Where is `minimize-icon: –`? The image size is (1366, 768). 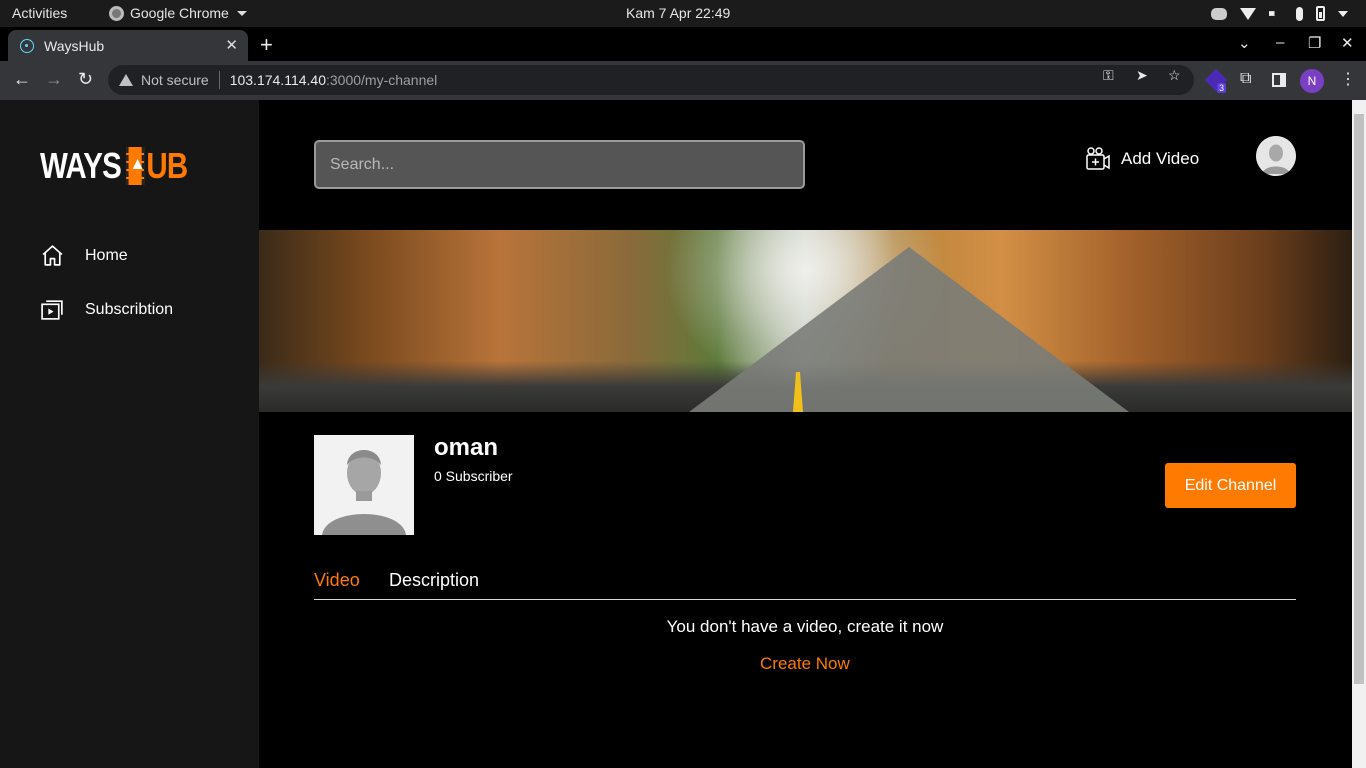
minimize-icon: – is located at coordinates (1280, 42).